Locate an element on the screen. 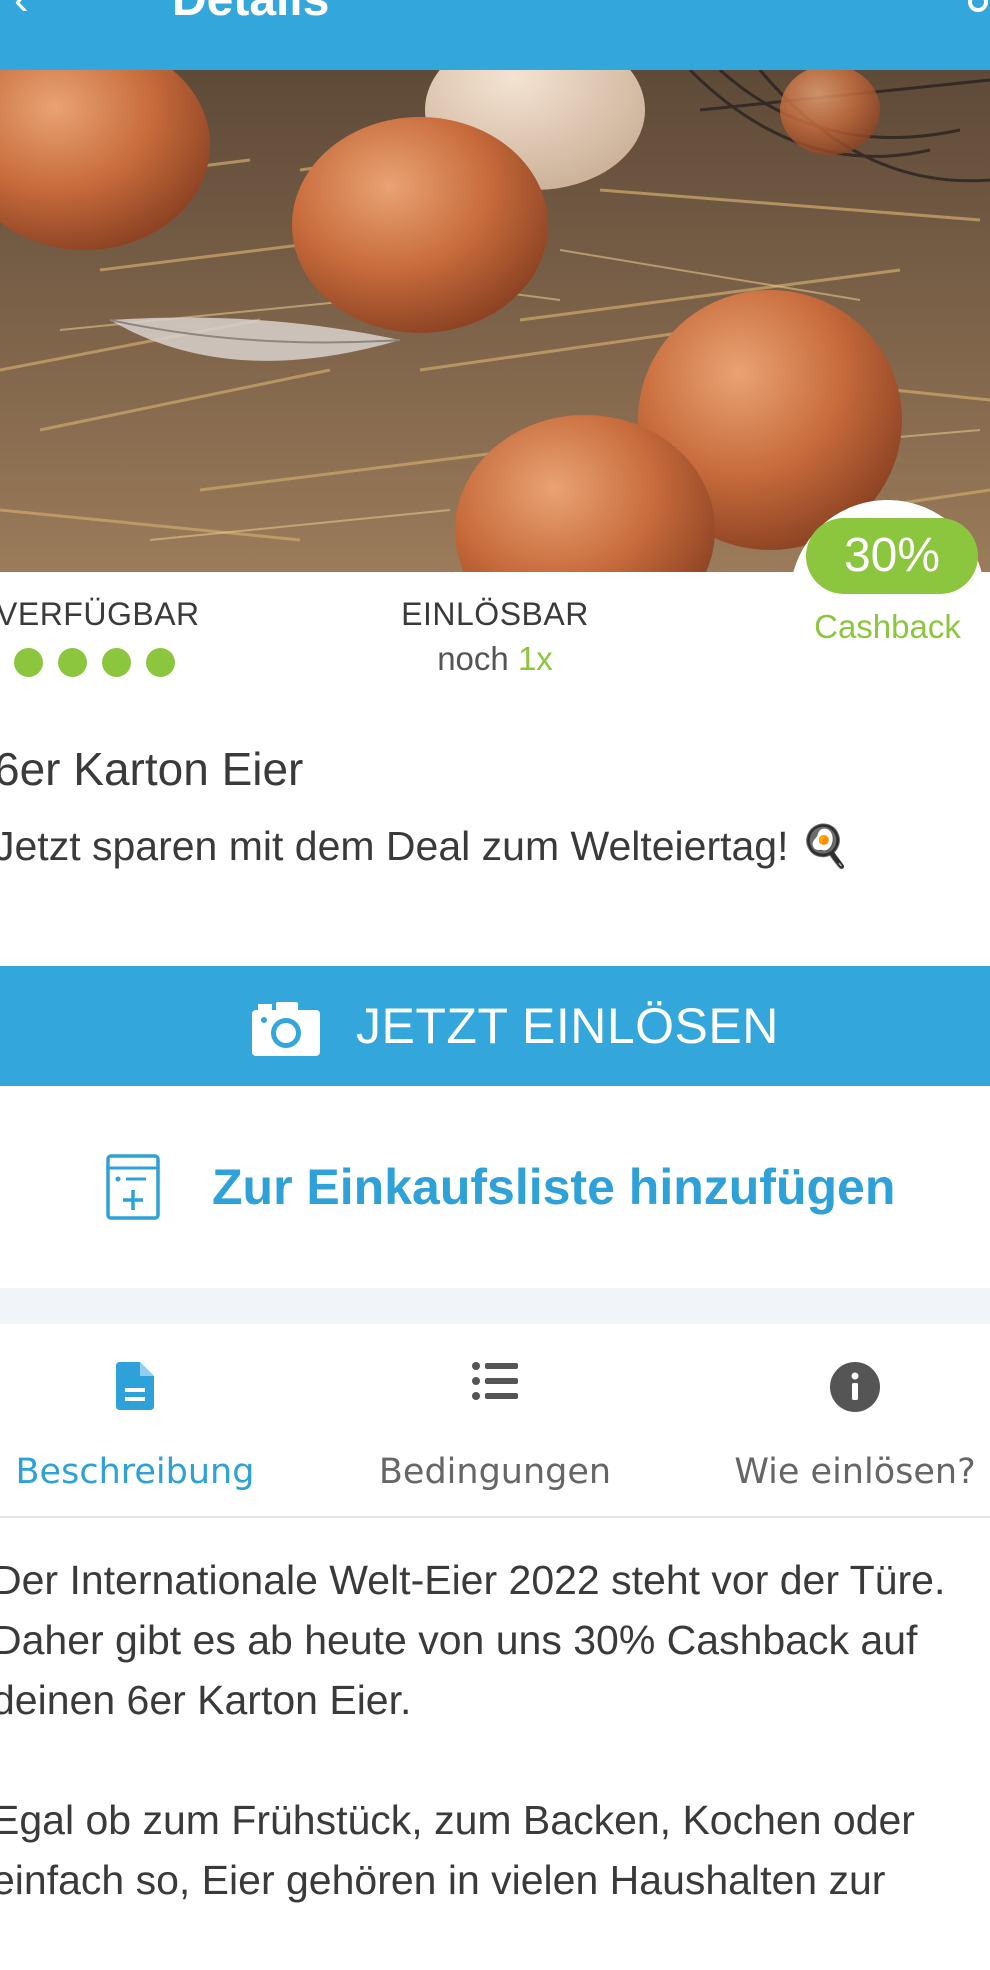 This screenshot has height=1970, width=990. cashback-label: Cashback is located at coordinates (887, 626).